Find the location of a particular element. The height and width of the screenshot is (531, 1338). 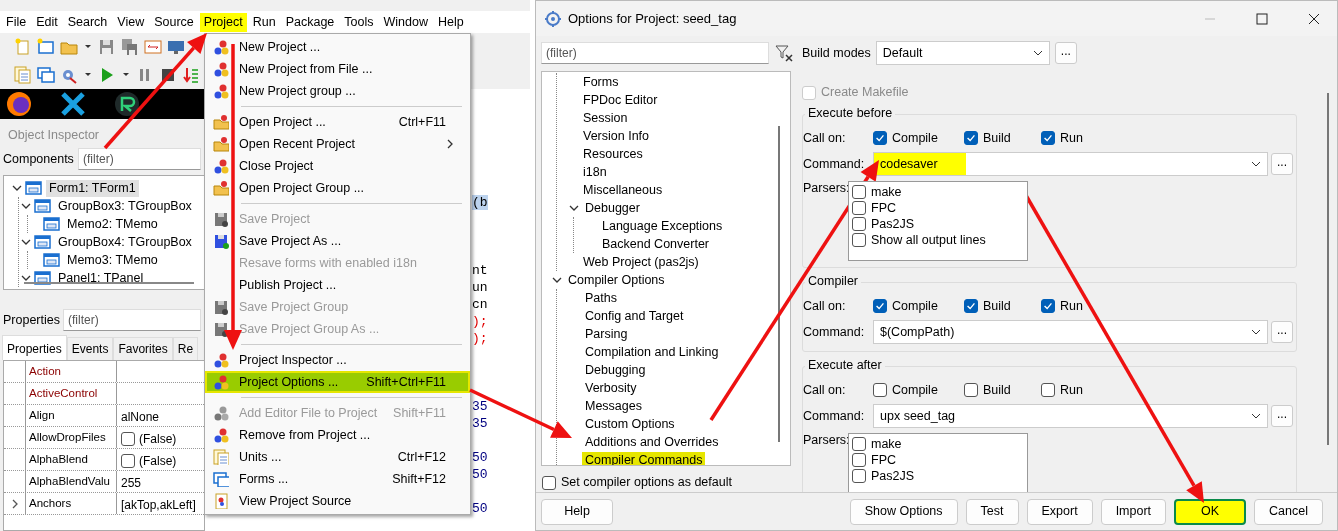

dropdown: Default is located at coordinates (962, 53).